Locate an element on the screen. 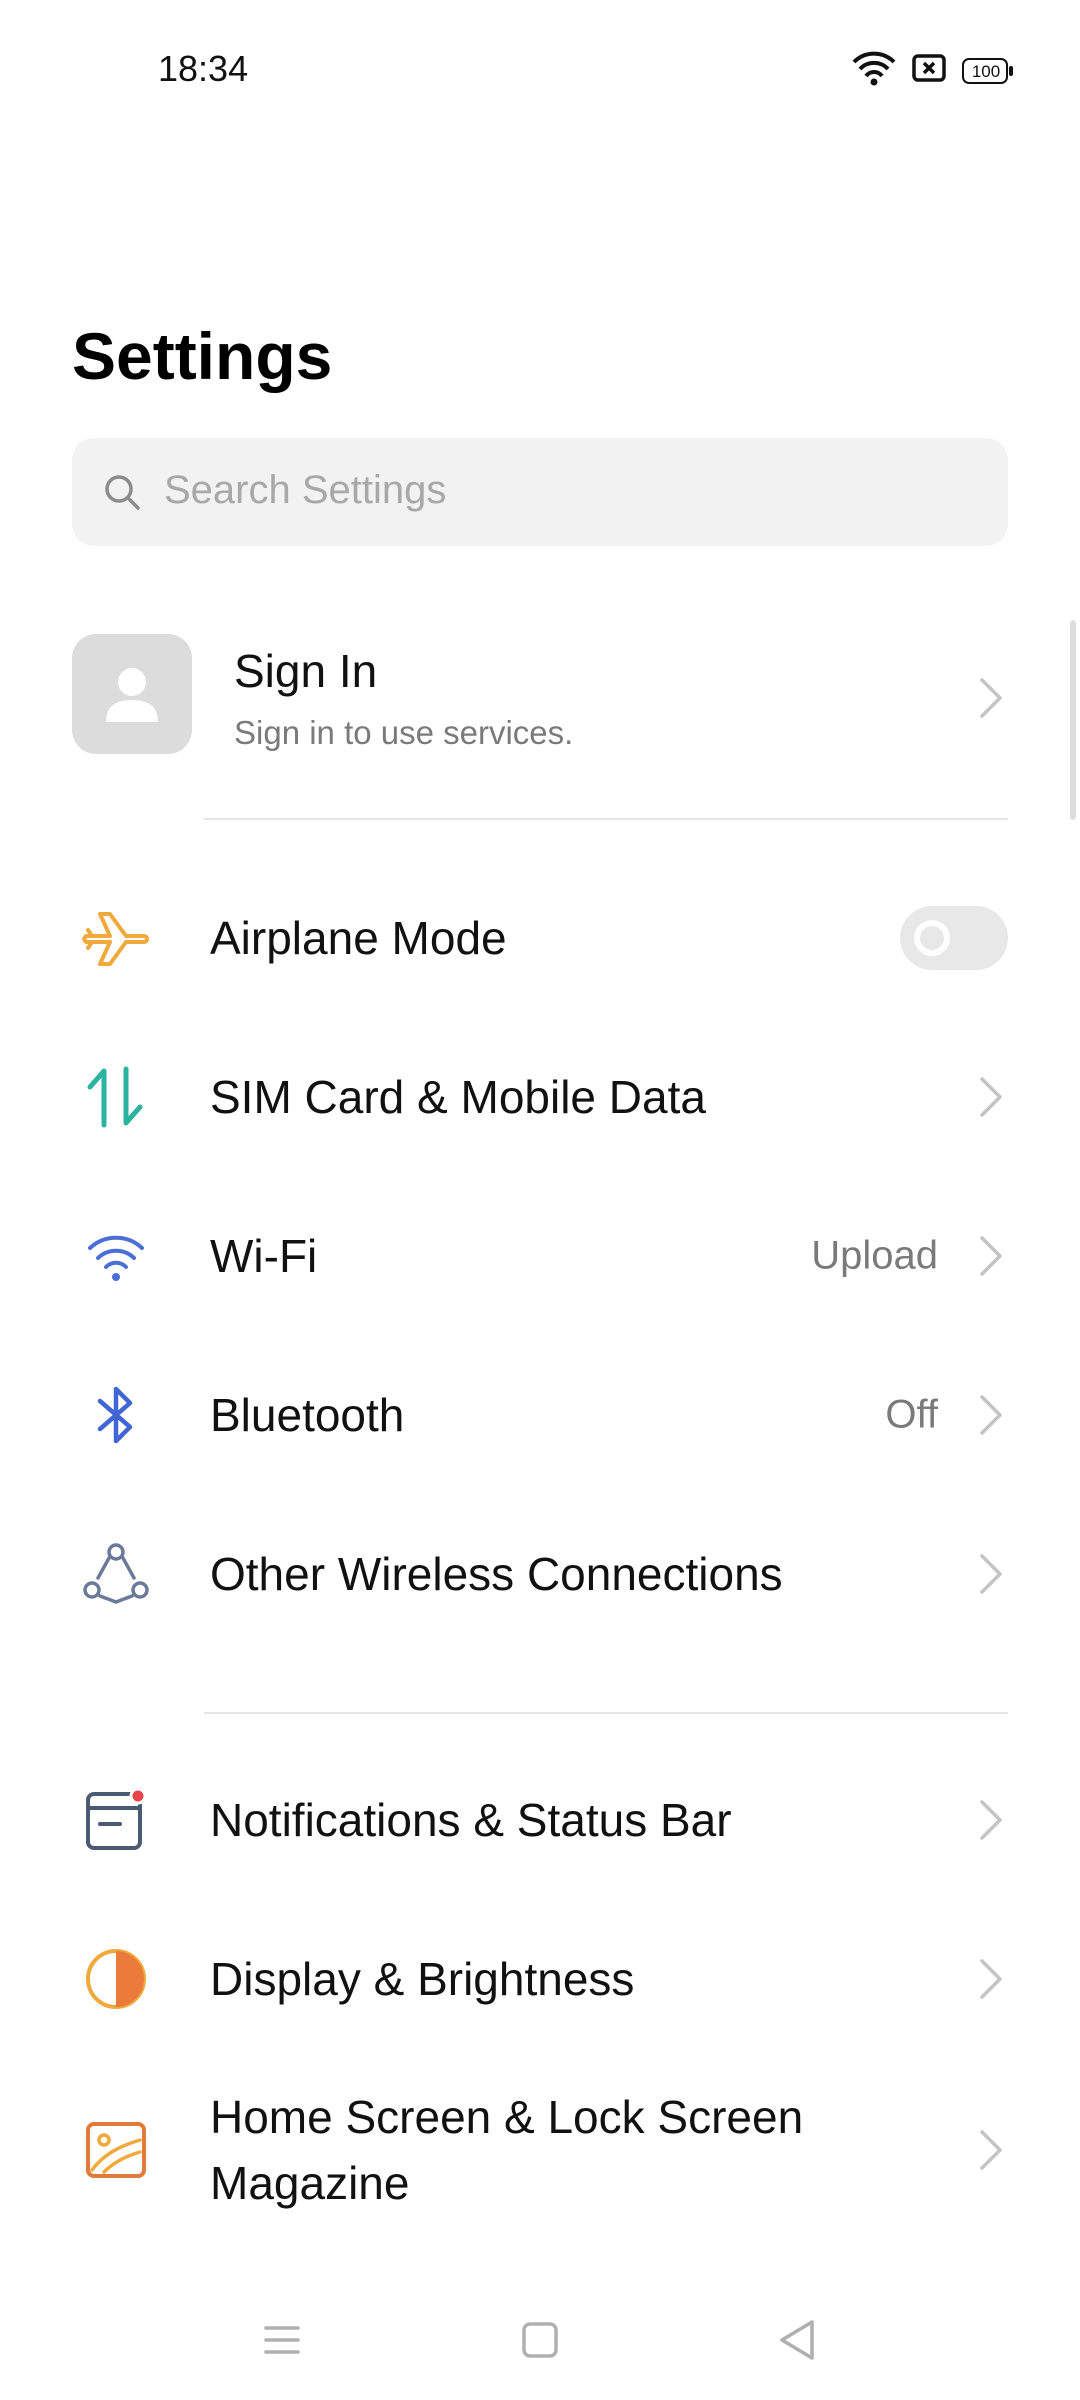 The image size is (1080, 2400). setting-display-brightness: Display & Brightness is located at coordinates (540, 1979).